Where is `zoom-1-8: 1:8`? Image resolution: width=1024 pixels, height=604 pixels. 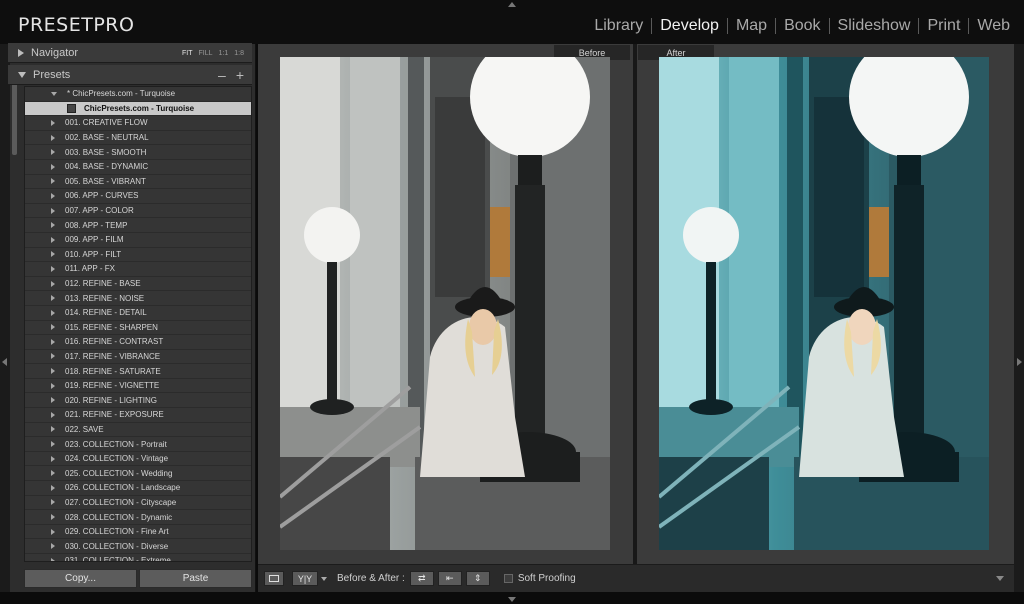 zoom-1-8: 1:8 is located at coordinates (239, 53).